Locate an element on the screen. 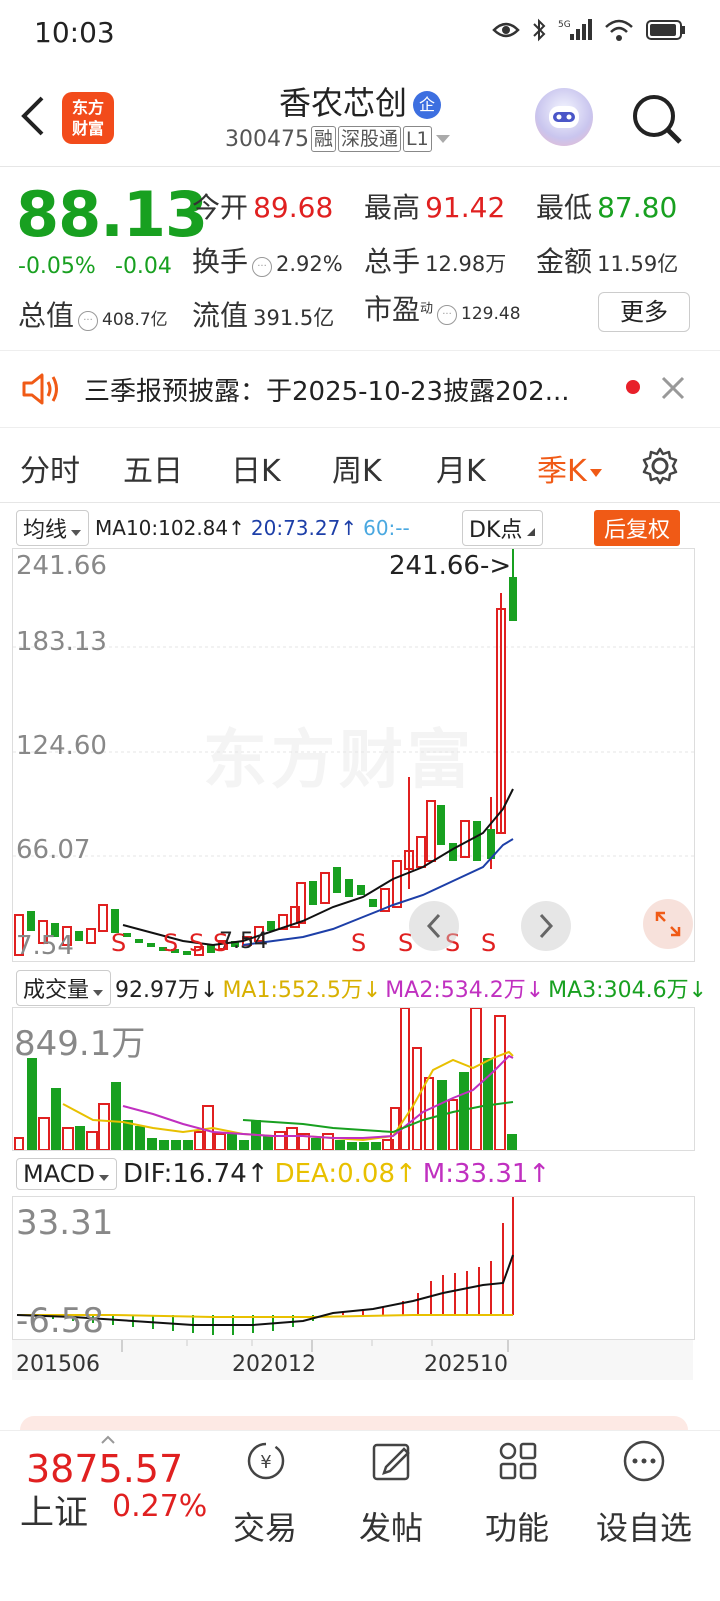 Image resolution: width=720 pixels, height=1601 pixels. stock-header: 东方 财富 香农芯创企 300475 融 深股通 L1 is located at coordinates (360, 118).